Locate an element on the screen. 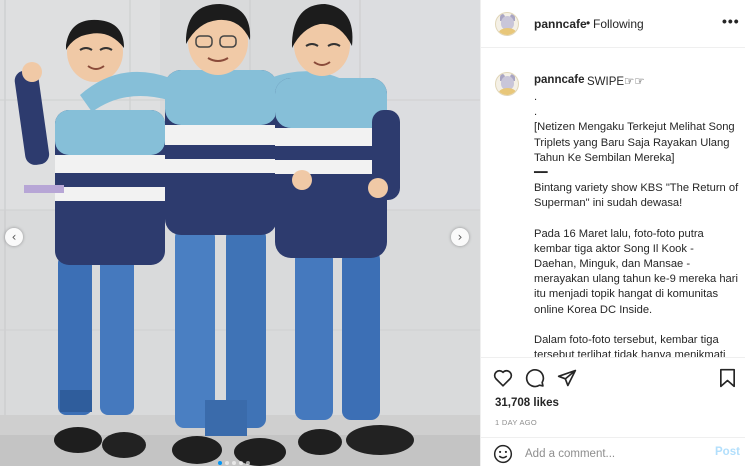  slide-indicator is located at coordinates (234, 463).